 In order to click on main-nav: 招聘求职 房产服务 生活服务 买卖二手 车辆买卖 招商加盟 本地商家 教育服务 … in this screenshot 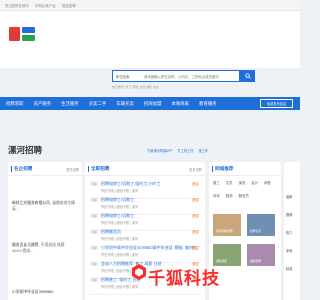, I will do `click(150, 103)`.